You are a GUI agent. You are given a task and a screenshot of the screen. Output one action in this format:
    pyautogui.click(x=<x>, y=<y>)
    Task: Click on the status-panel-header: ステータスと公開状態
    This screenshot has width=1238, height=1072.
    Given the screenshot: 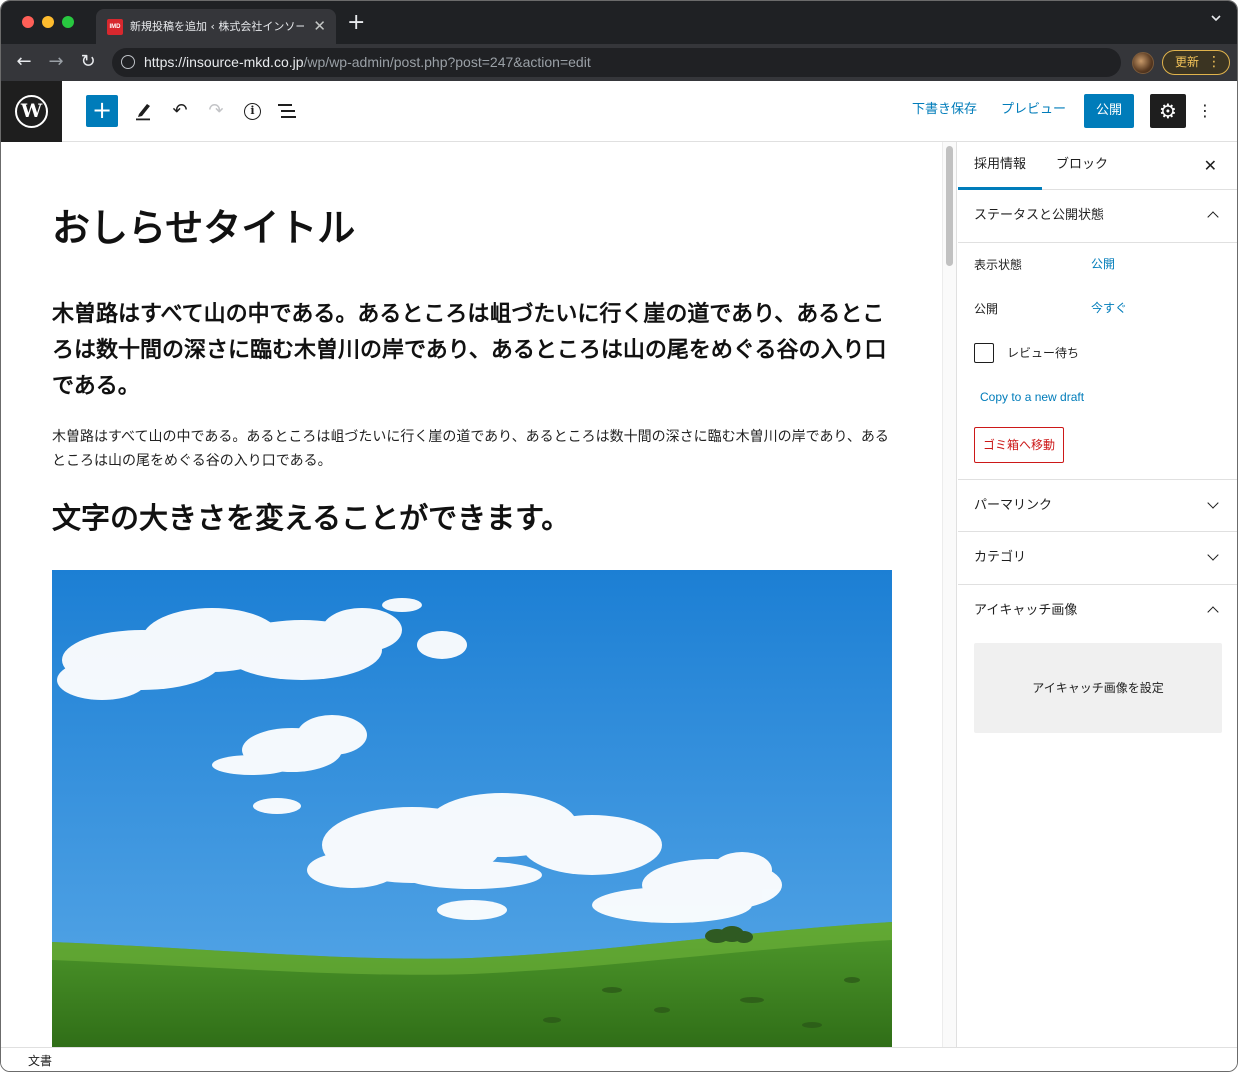 What is the action you would take?
    pyautogui.click(x=1097, y=216)
    